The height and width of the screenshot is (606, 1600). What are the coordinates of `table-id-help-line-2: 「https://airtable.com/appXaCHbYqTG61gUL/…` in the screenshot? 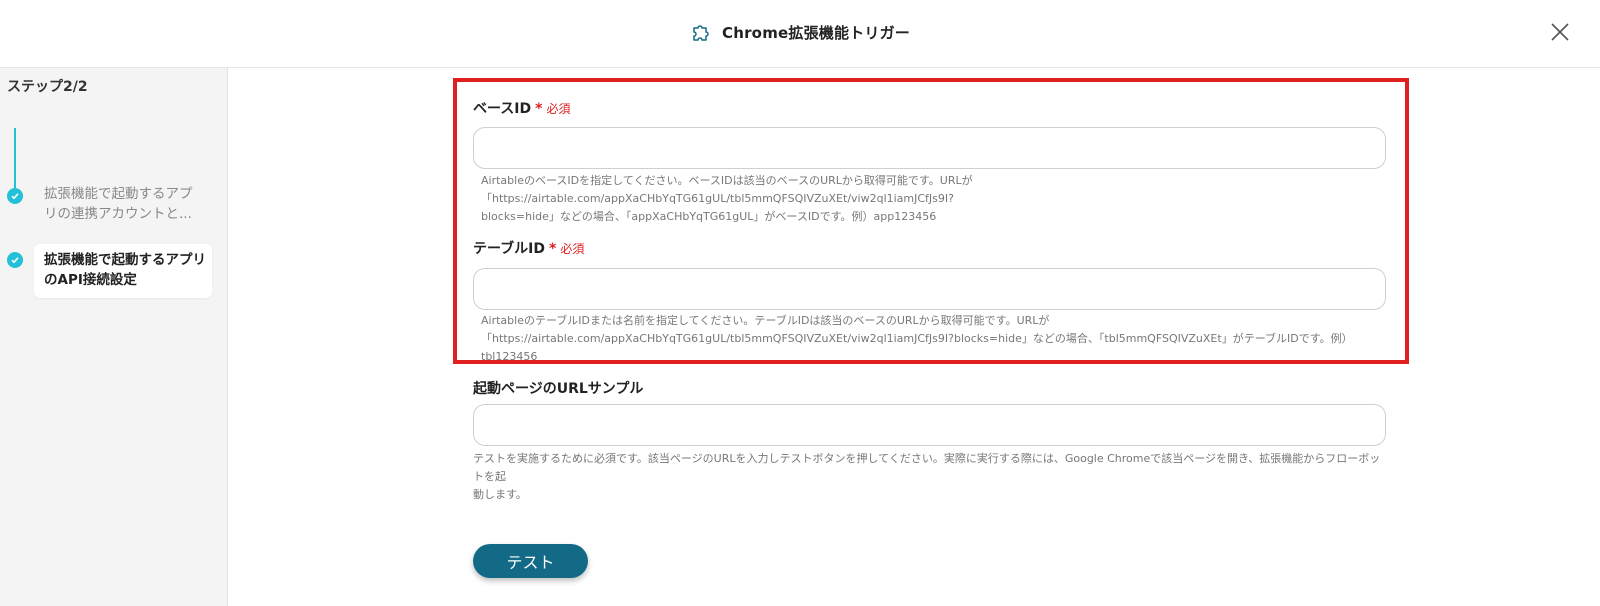 It's located at (917, 347).